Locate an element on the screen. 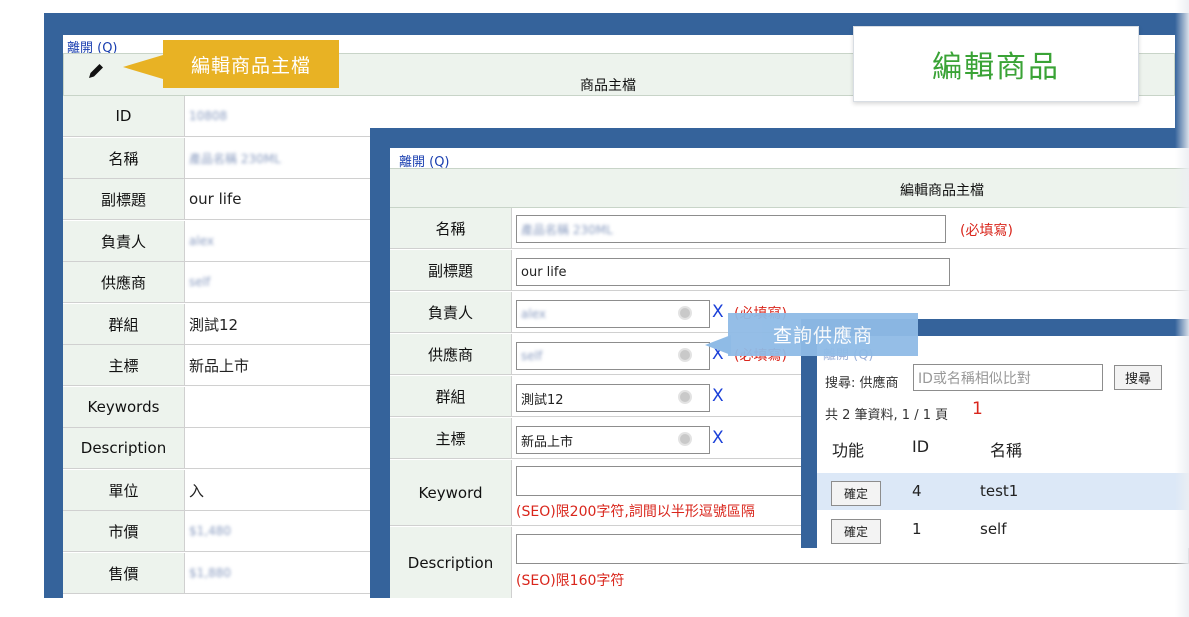  master-row-value: 產品名稱 230ML is located at coordinates (235, 158).